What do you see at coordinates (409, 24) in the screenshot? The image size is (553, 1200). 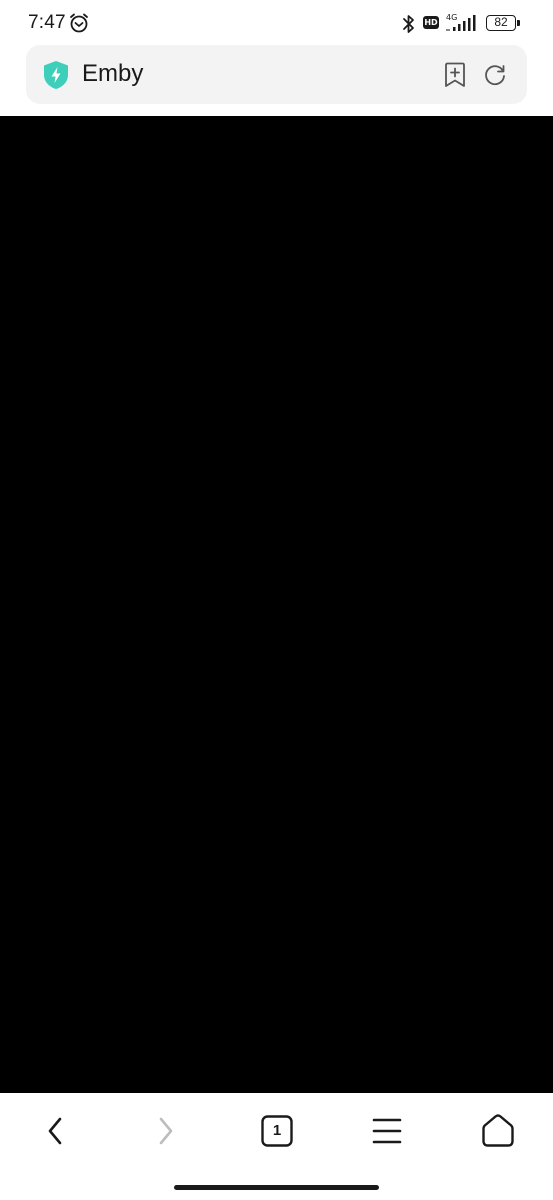 I see `bluetooth-icon` at bounding box center [409, 24].